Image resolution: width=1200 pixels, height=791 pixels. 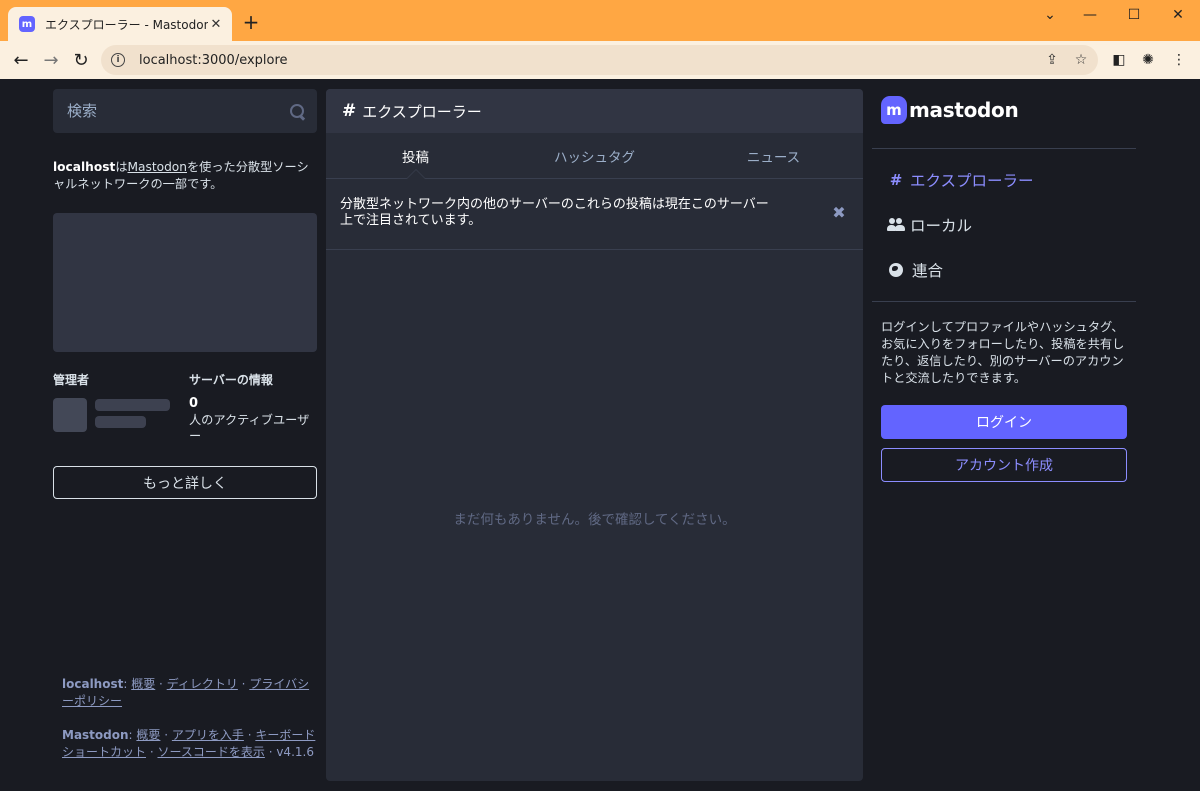 I want to click on nav-federated-label: 連合, so click(x=928, y=271).